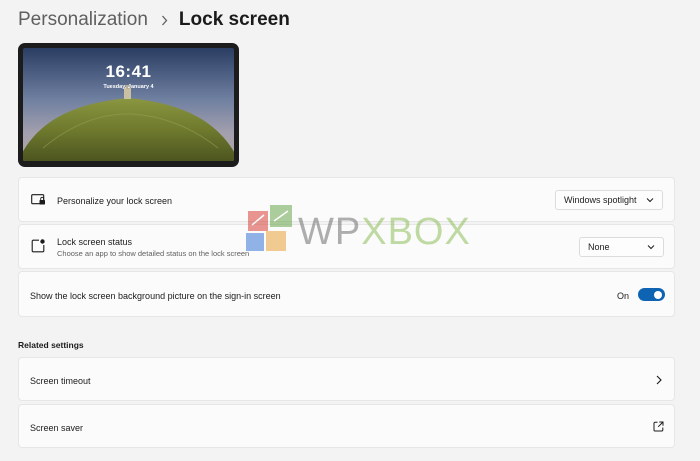 The width and height of the screenshot is (700, 461). I want to click on screen-timeout-link: Screen timeout, so click(346, 379).